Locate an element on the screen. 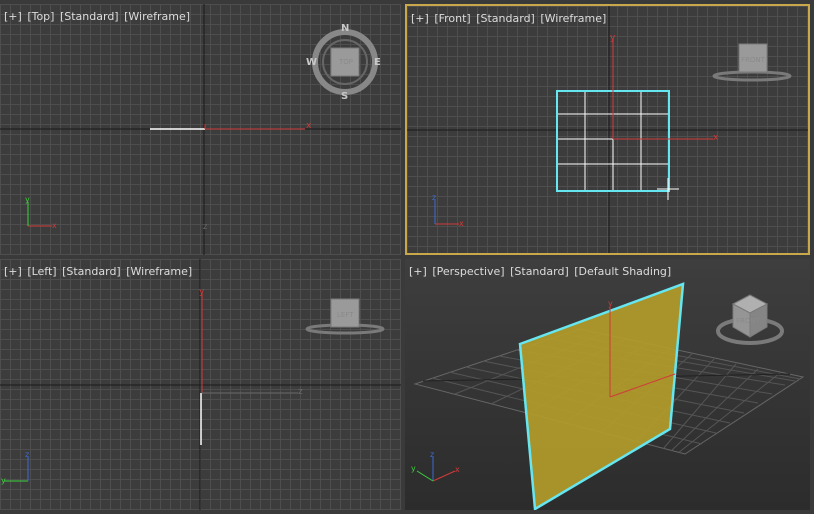 The width and height of the screenshot is (814, 514). axis-tripod-icon: x z is located at coordinates (448, 210).